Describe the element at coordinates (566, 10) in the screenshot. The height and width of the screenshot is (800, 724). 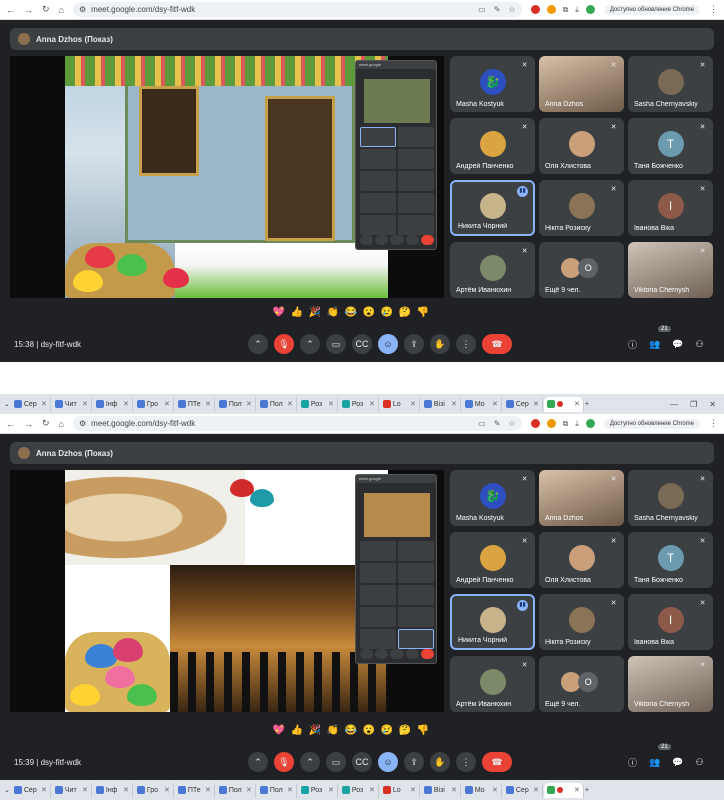
I see `extensions-icon: ⧉` at that location.